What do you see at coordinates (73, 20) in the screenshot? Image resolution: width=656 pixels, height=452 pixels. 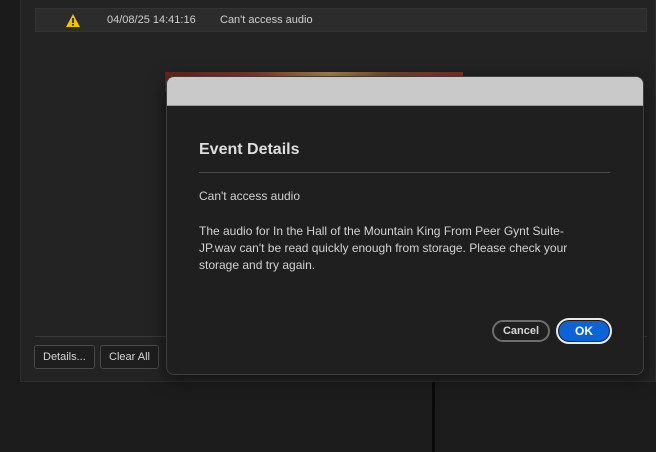 I see `warning-icon` at bounding box center [73, 20].